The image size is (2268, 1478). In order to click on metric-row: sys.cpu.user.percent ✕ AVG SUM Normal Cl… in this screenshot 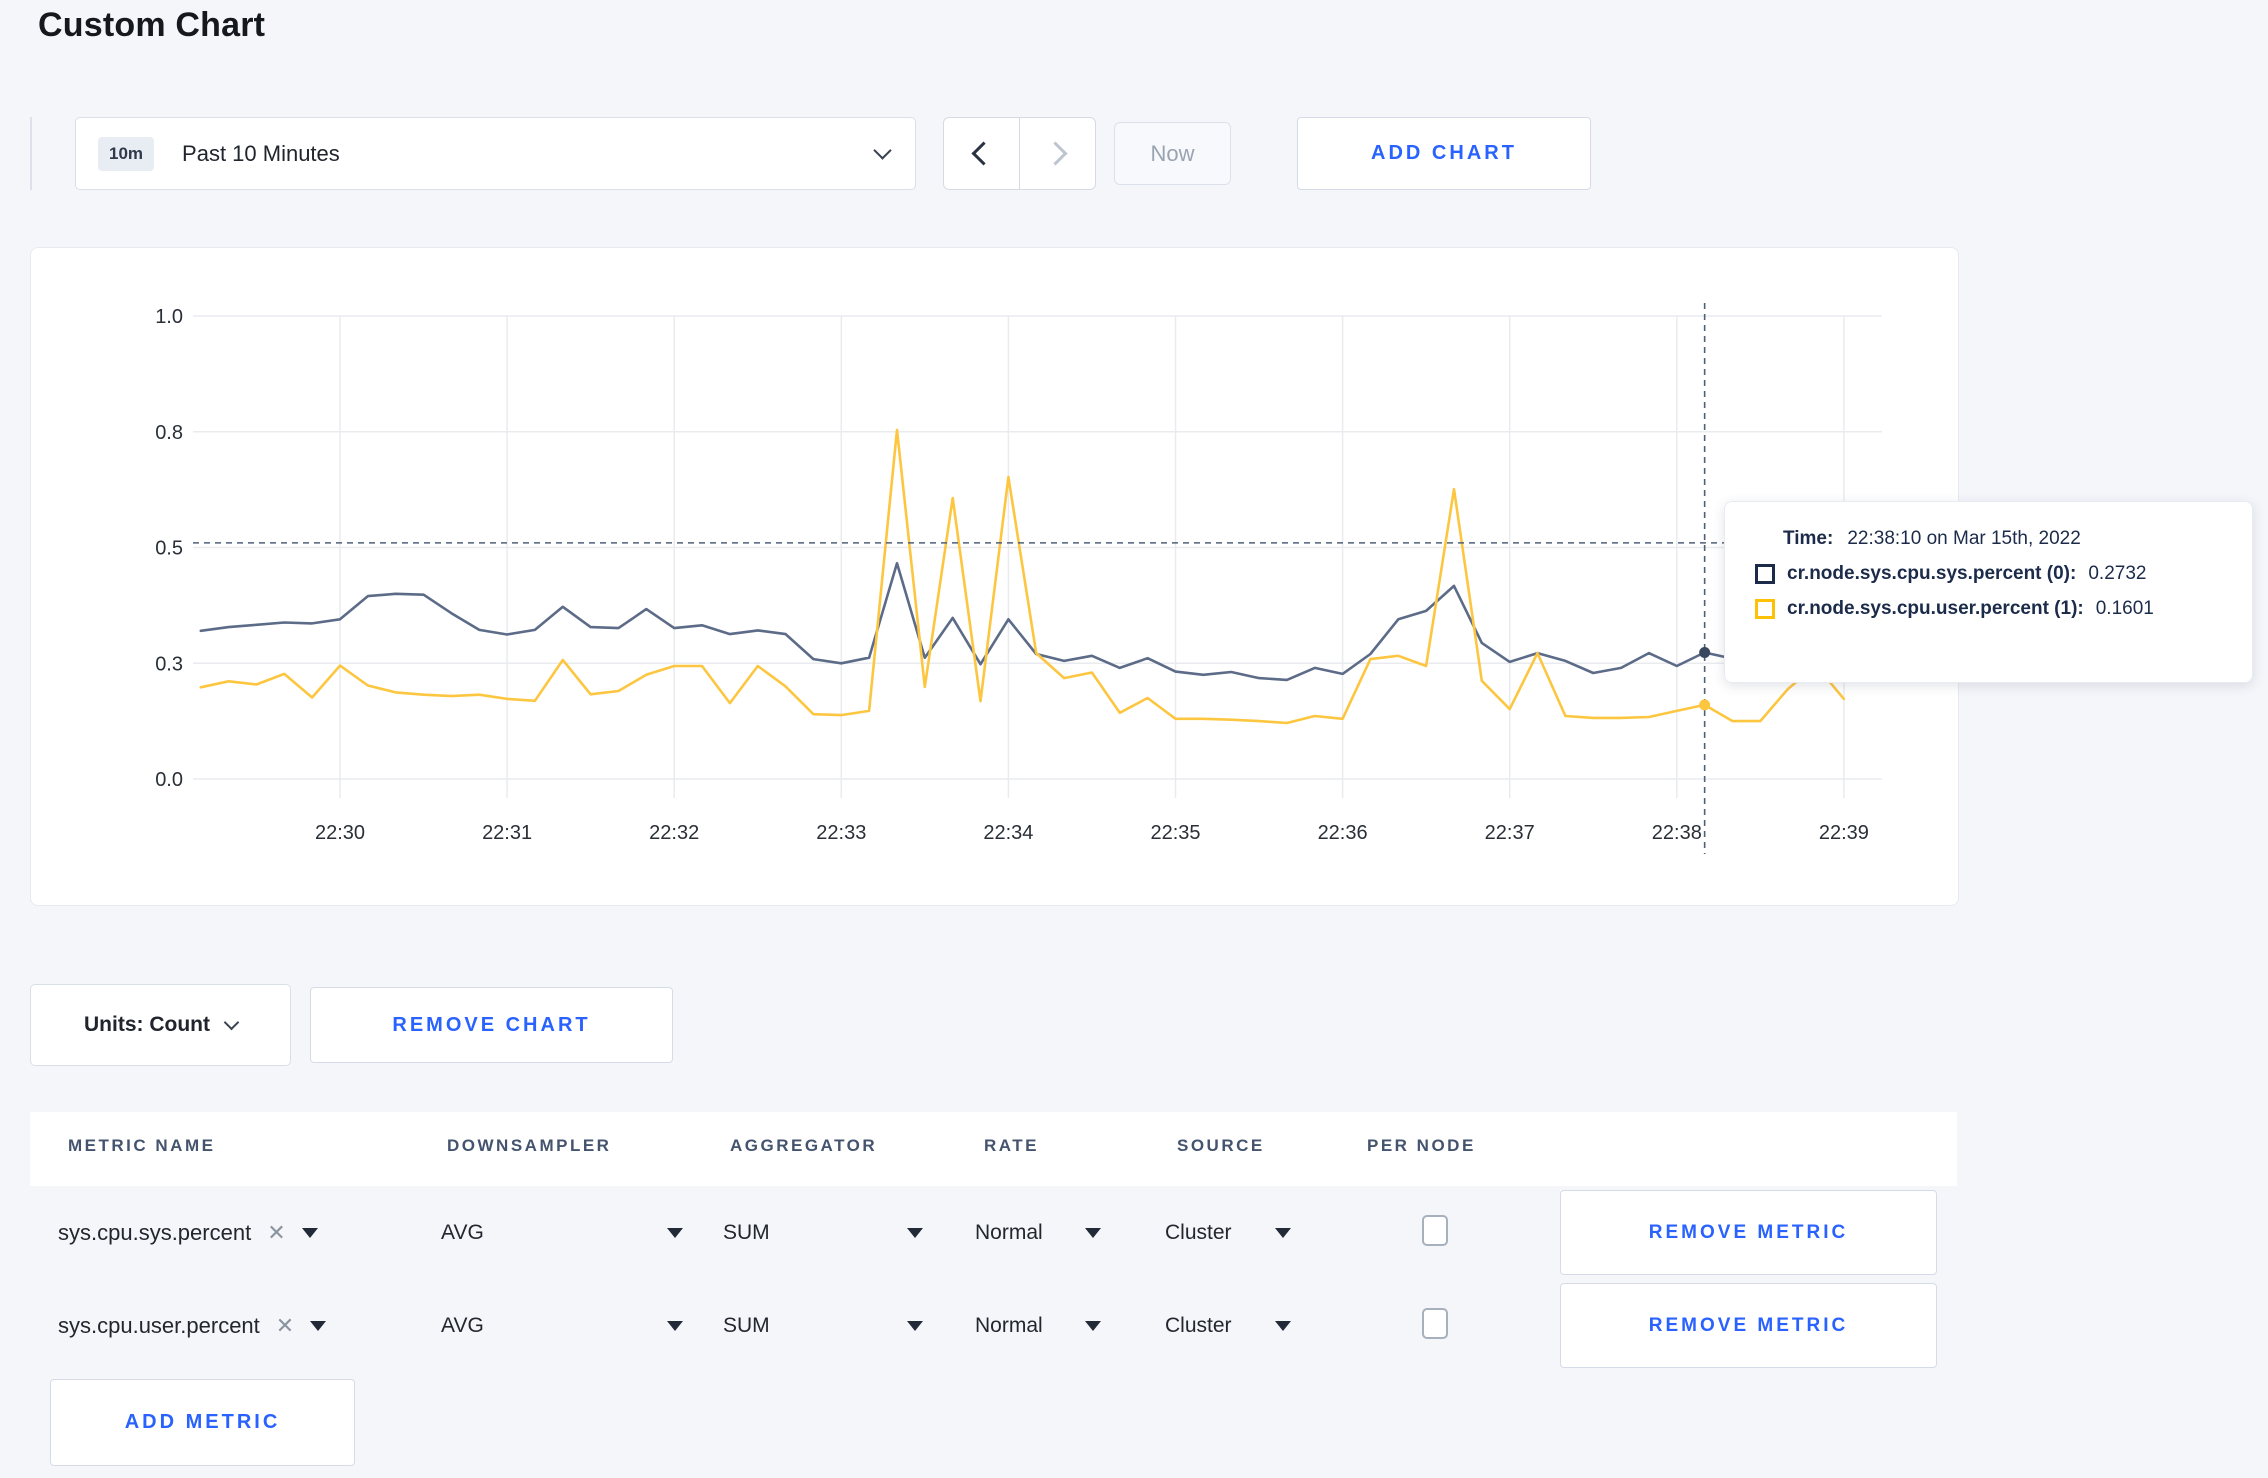, I will do `click(993, 1325)`.